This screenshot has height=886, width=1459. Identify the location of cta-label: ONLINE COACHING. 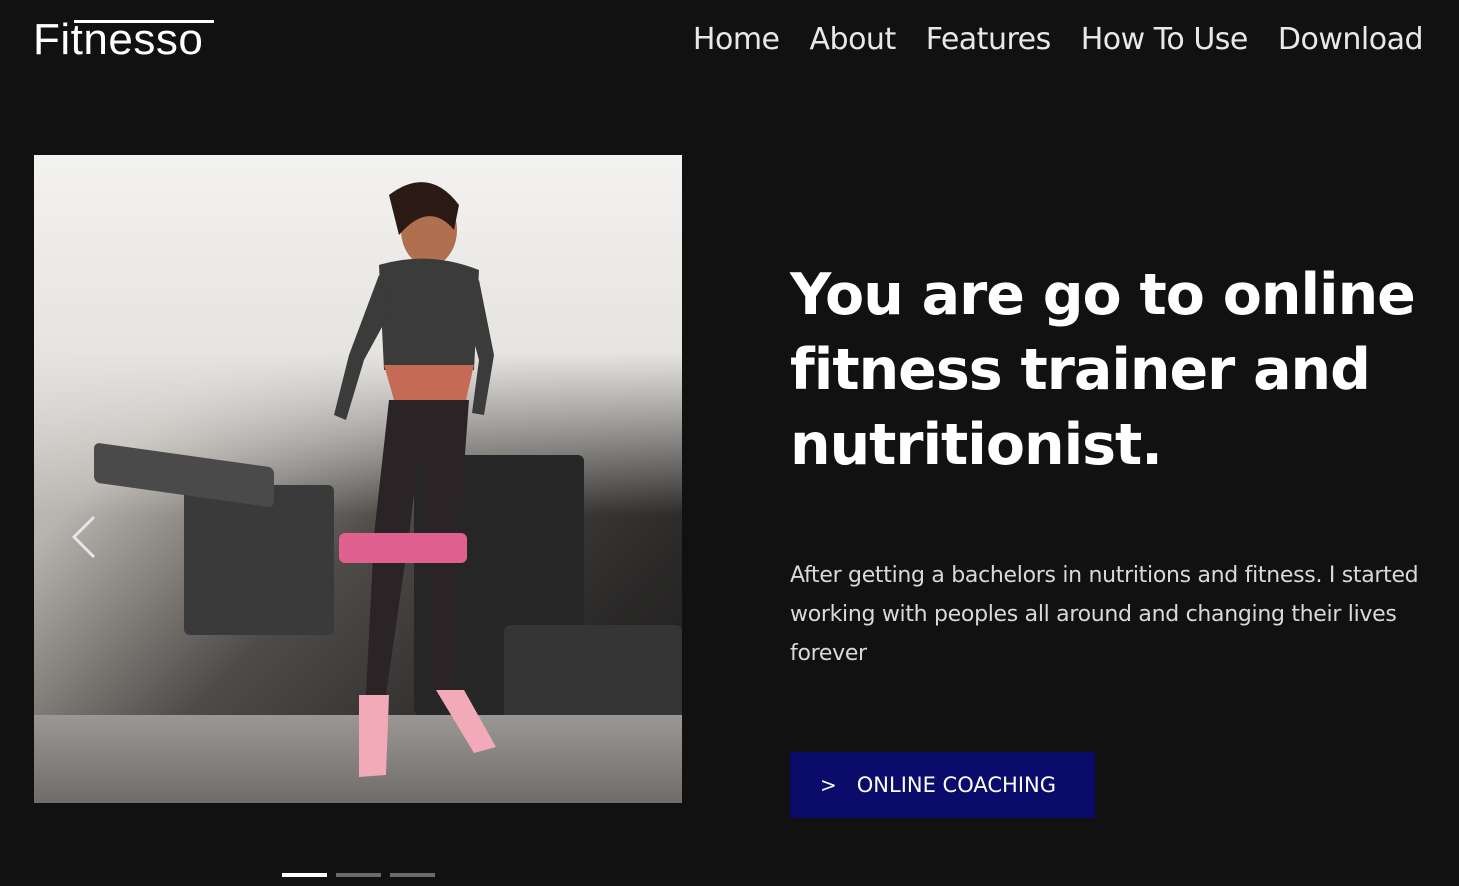
(956, 785).